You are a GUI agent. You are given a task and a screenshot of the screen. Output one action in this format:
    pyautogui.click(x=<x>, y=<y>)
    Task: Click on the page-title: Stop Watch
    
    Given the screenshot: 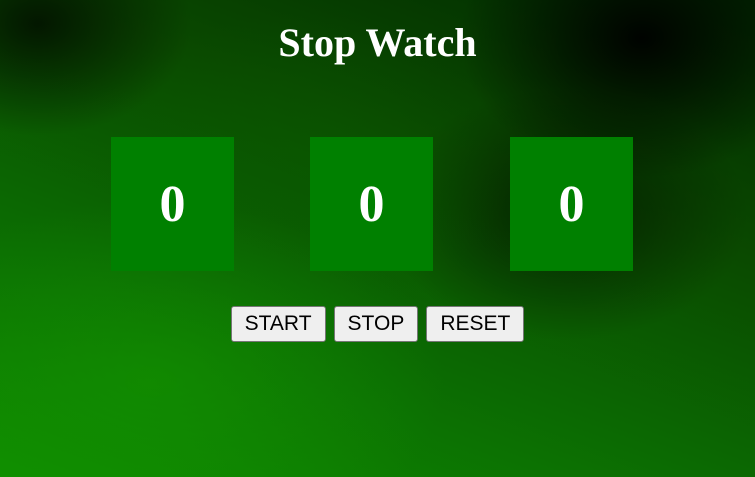 What is the action you would take?
    pyautogui.click(x=377, y=42)
    